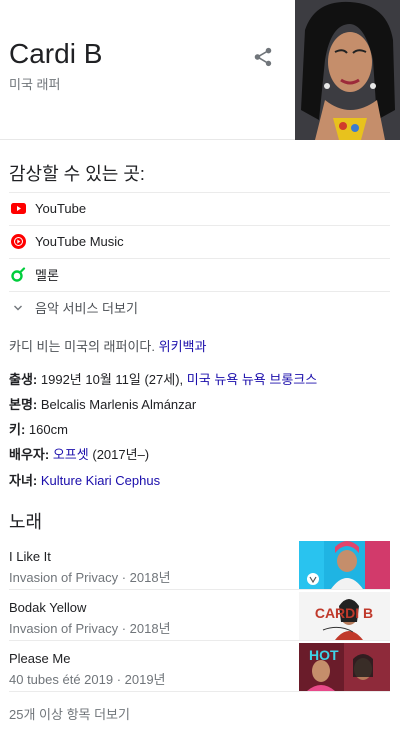  What do you see at coordinates (100, 480) in the screenshot?
I see `fact-child-link: Kulture Kiari Cephus` at bounding box center [100, 480].